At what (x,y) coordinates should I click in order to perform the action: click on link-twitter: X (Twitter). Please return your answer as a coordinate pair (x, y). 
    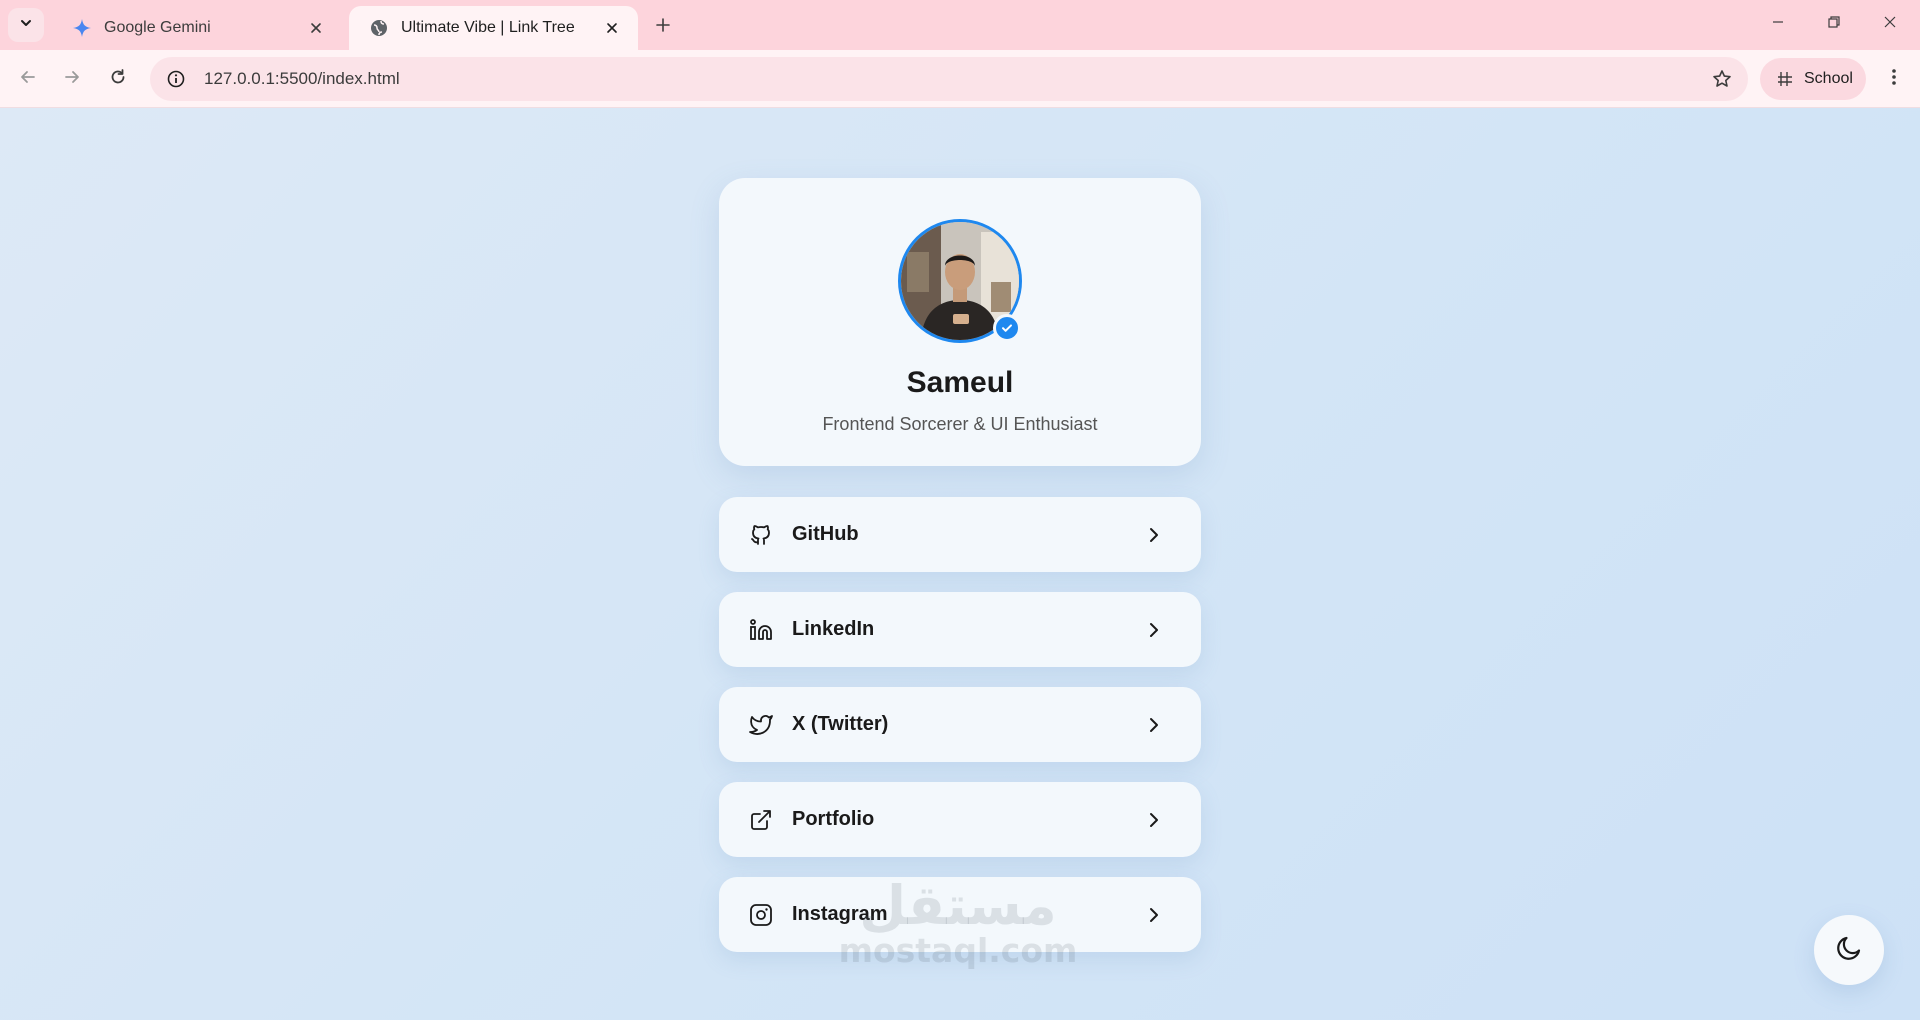
    Looking at the image, I should click on (960, 724).